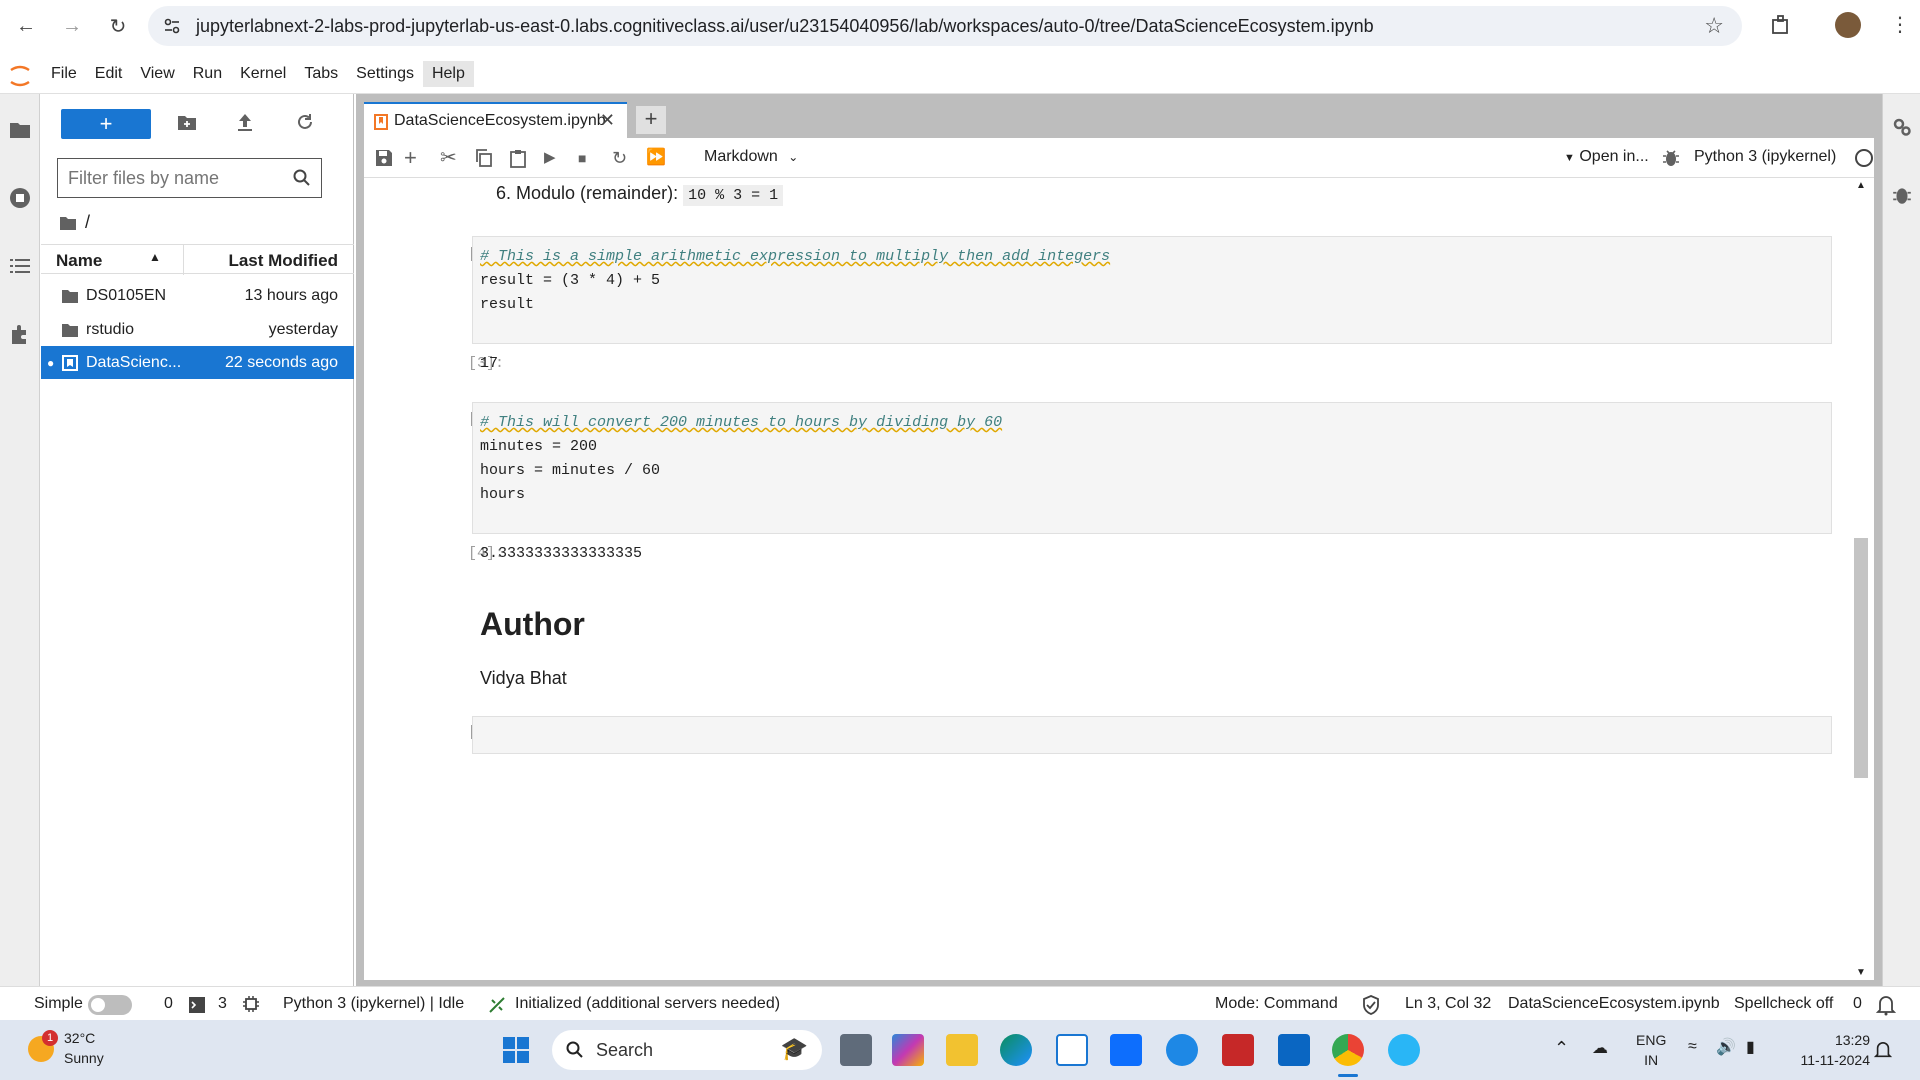 Image resolution: width=1920 pixels, height=1080 pixels. I want to click on home-folder-icon, so click(68, 223).